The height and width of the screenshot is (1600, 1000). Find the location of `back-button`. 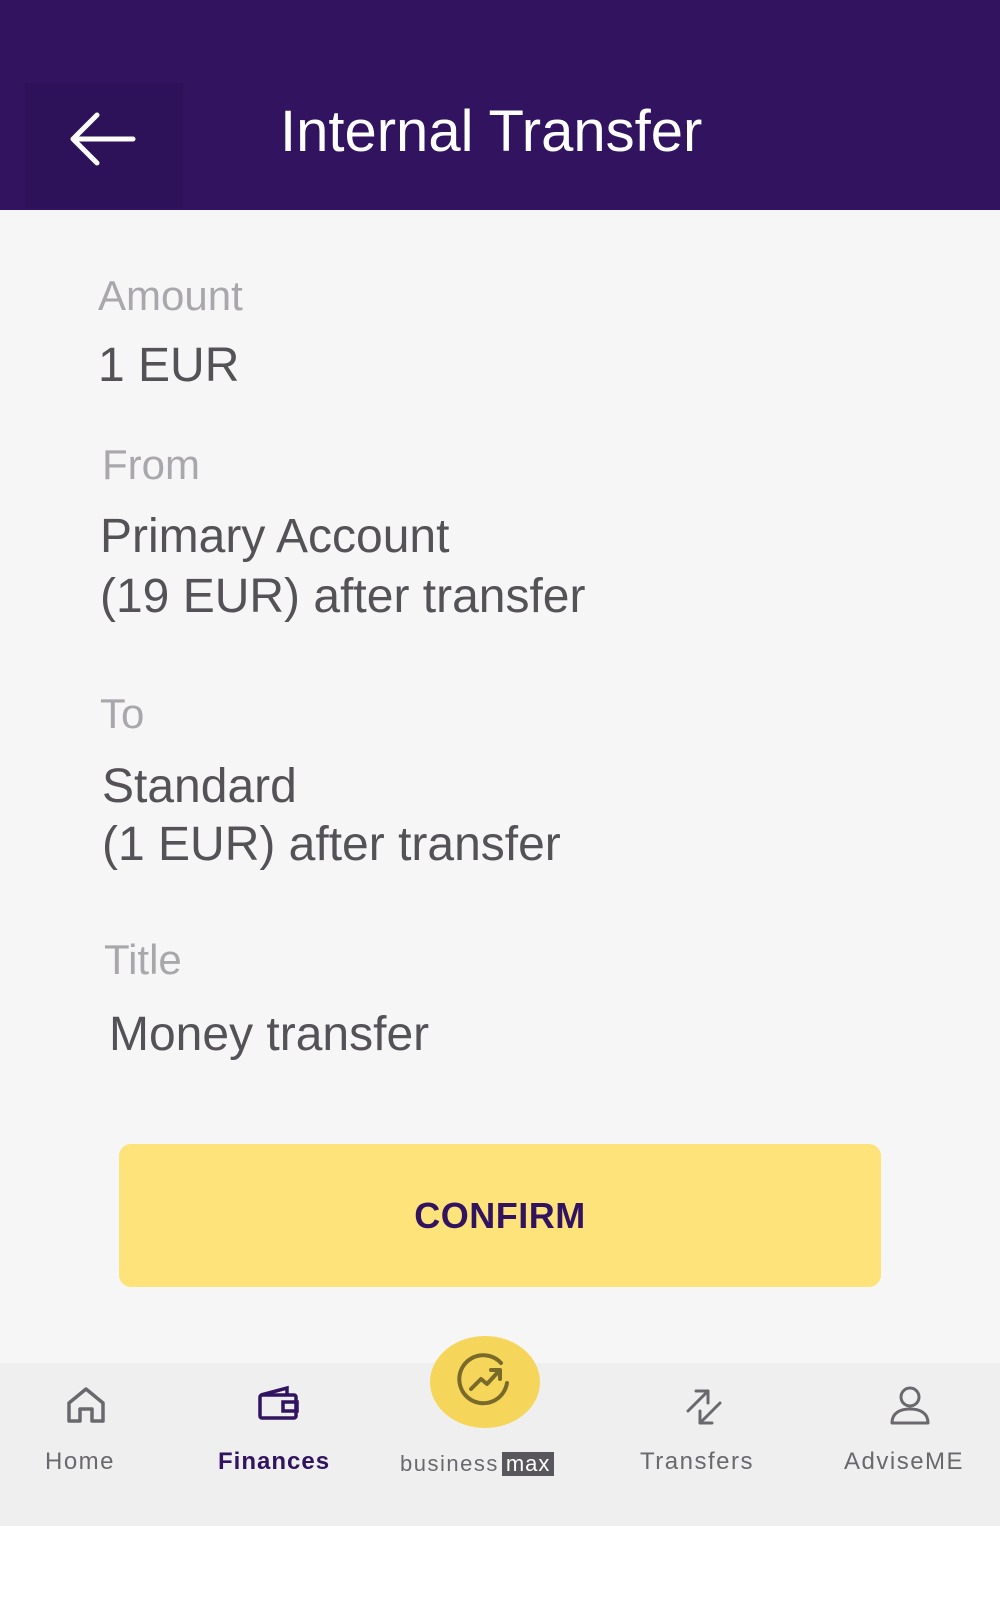

back-button is located at coordinates (104, 145).